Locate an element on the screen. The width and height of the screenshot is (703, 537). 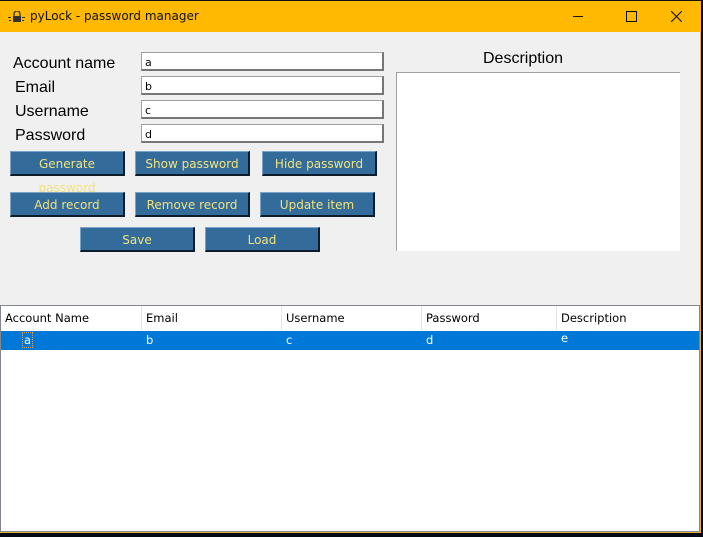
account-name-label: Account name is located at coordinates (64, 63).